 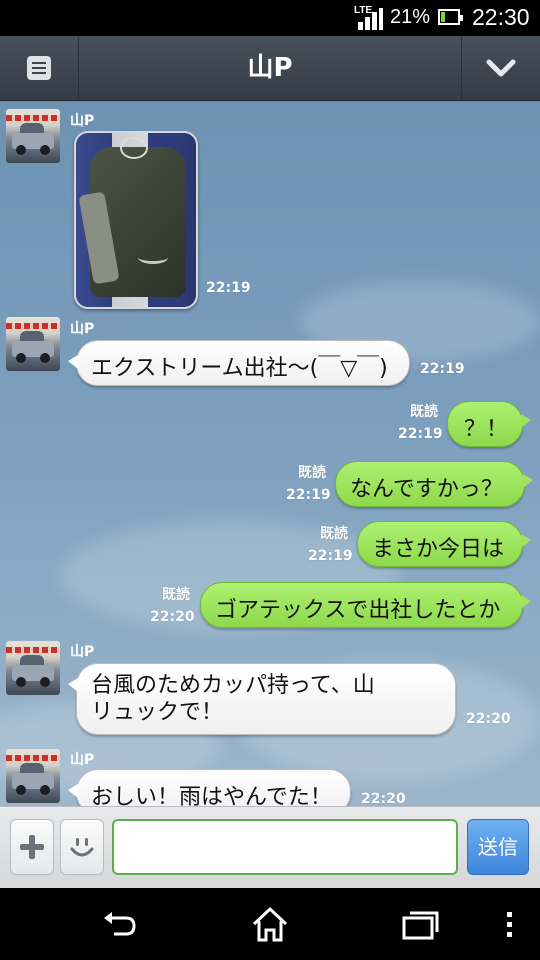 I want to click on home-button, so click(x=270, y=924).